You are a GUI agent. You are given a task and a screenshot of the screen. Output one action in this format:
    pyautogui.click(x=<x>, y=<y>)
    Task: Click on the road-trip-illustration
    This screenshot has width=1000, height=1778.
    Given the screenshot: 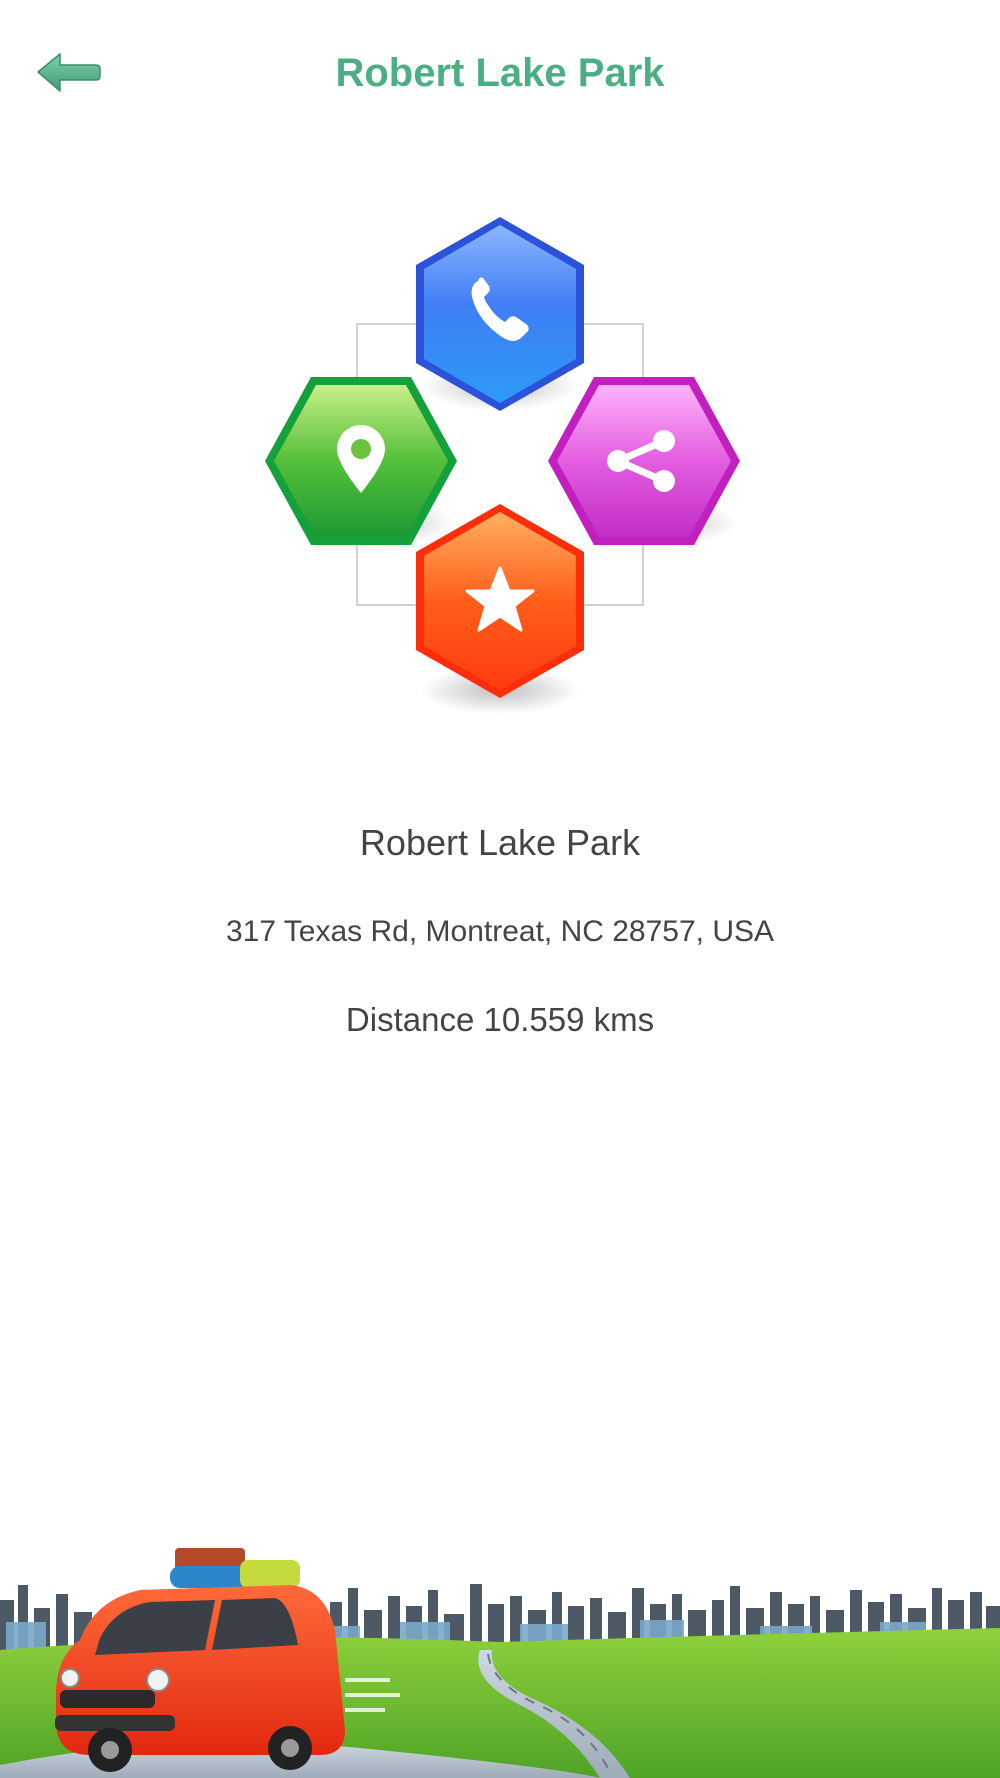 What is the action you would take?
    pyautogui.click(x=500, y=1654)
    